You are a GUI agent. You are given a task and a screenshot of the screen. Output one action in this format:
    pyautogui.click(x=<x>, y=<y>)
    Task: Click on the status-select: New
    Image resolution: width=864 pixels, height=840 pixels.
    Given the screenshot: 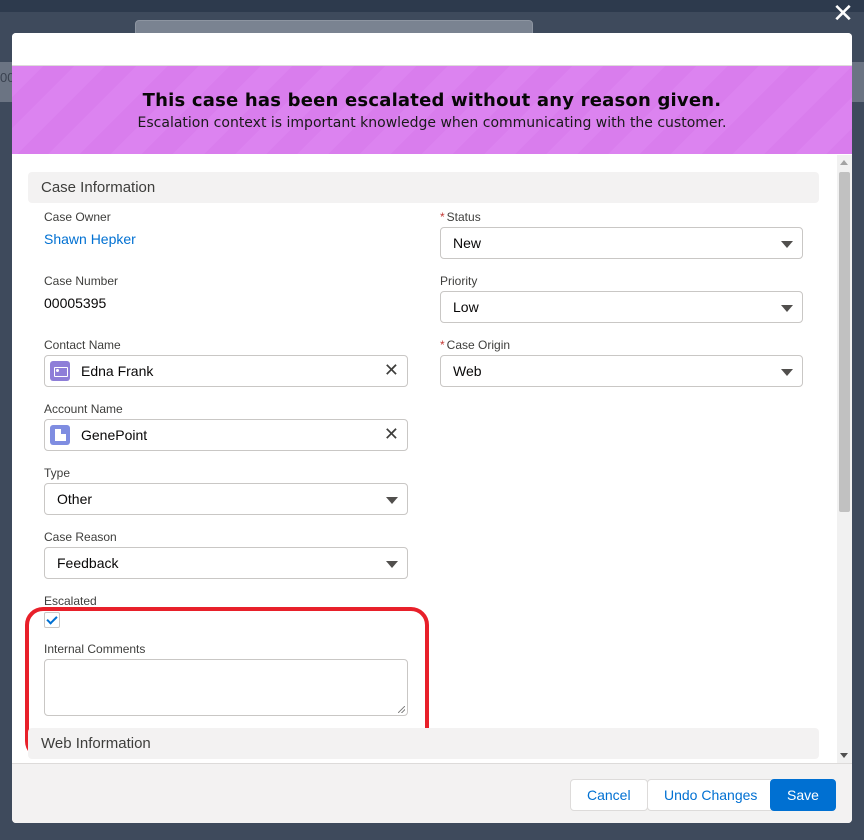 What is the action you would take?
    pyautogui.click(x=621, y=243)
    